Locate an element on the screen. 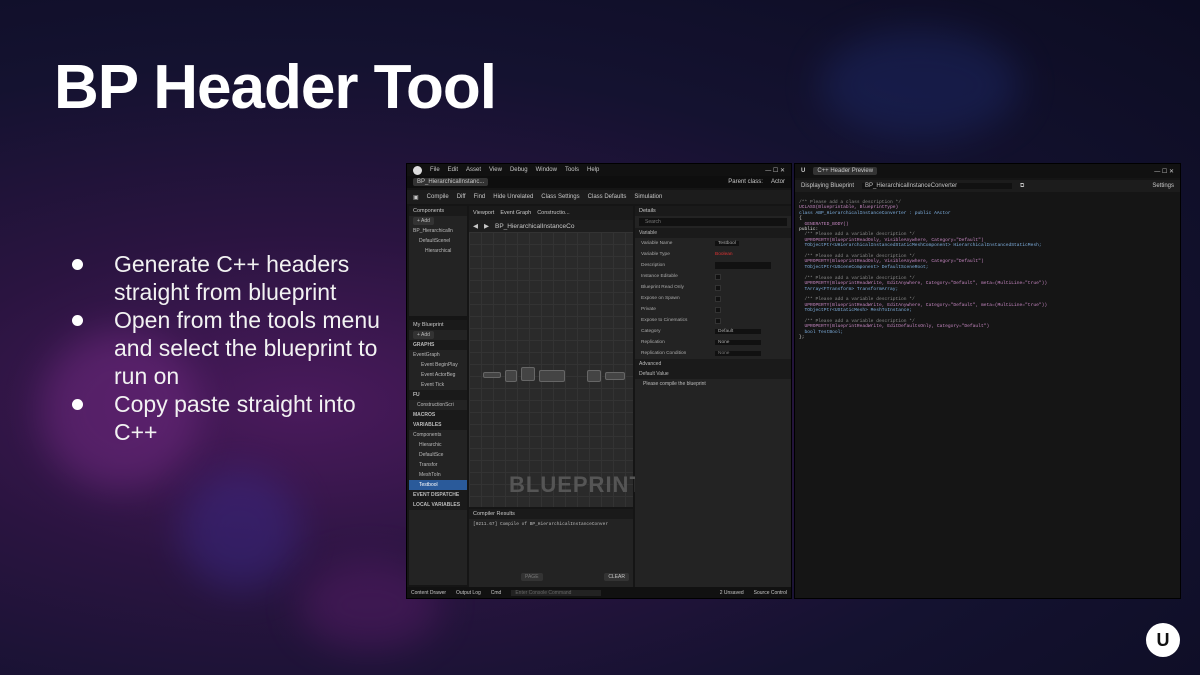 The height and width of the screenshot is (675, 1200). read-only-checkbox is located at coordinates (718, 287).